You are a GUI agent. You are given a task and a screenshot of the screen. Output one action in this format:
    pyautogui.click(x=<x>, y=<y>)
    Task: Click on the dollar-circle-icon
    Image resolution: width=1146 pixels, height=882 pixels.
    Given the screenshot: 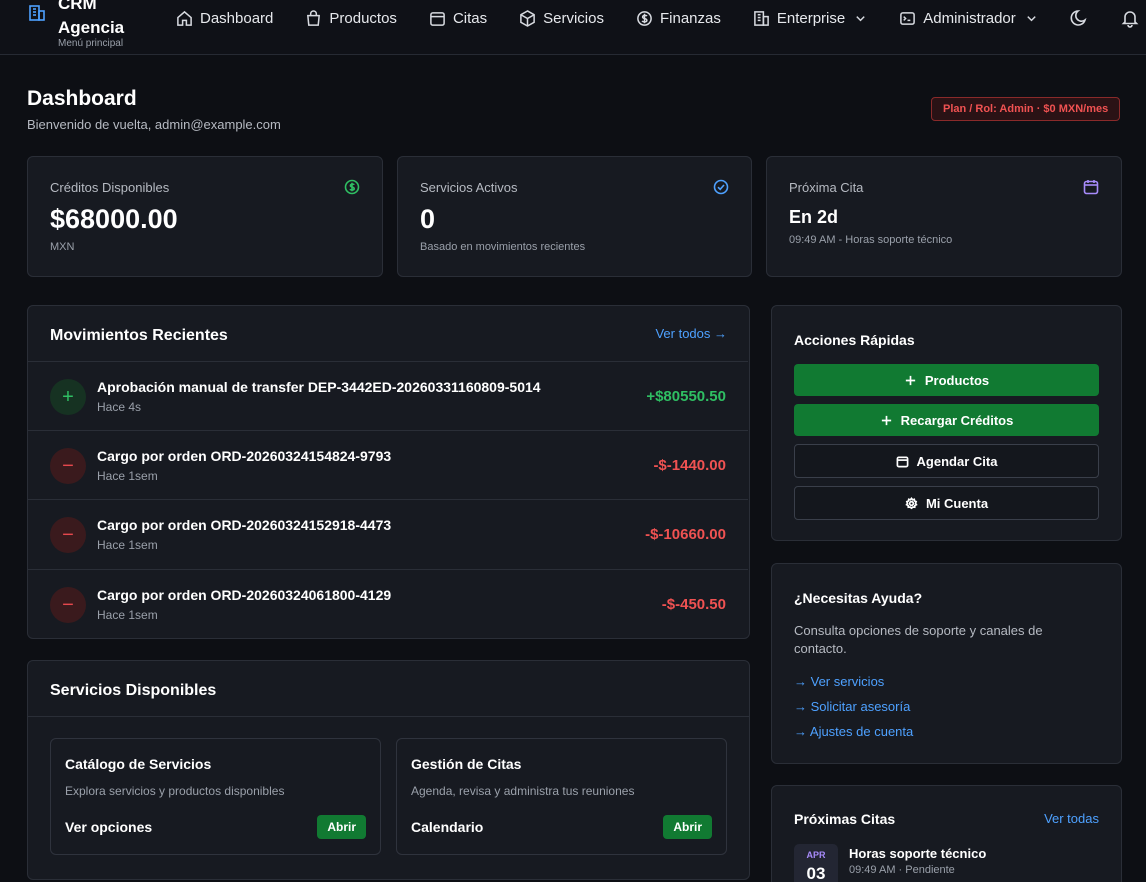 What is the action you would take?
    pyautogui.click(x=352, y=187)
    